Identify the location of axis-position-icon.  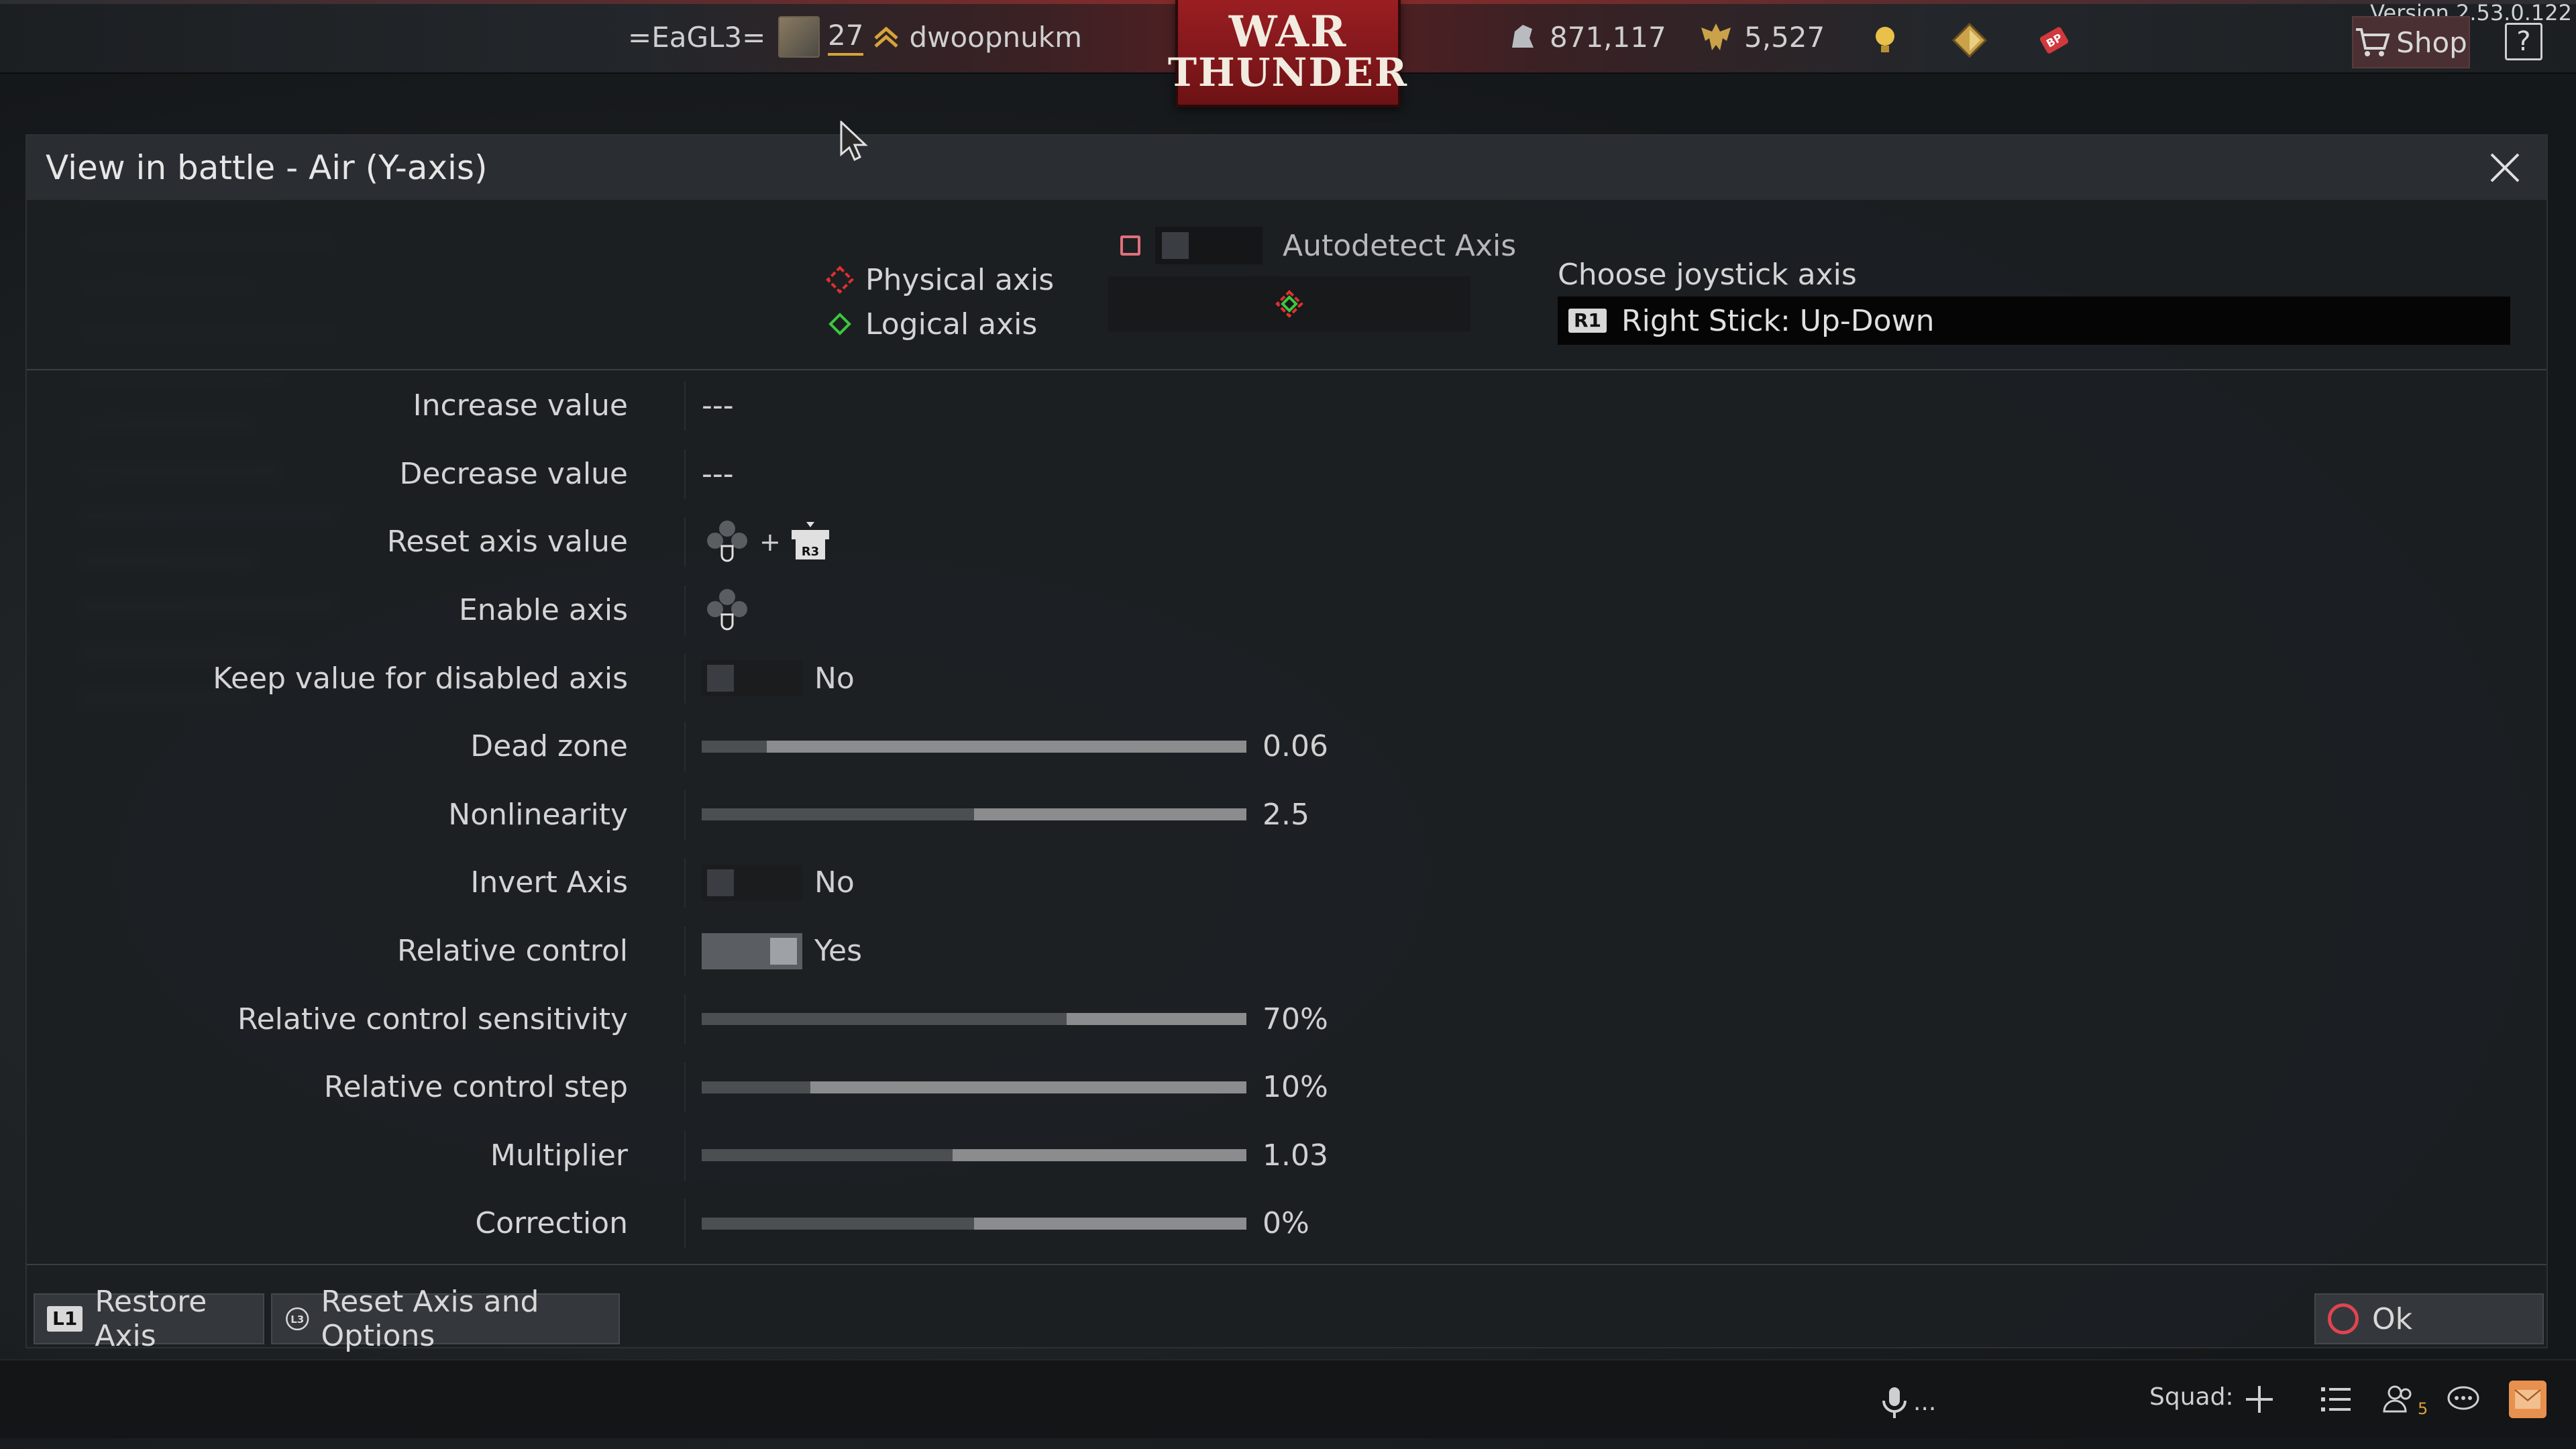
(1289, 304).